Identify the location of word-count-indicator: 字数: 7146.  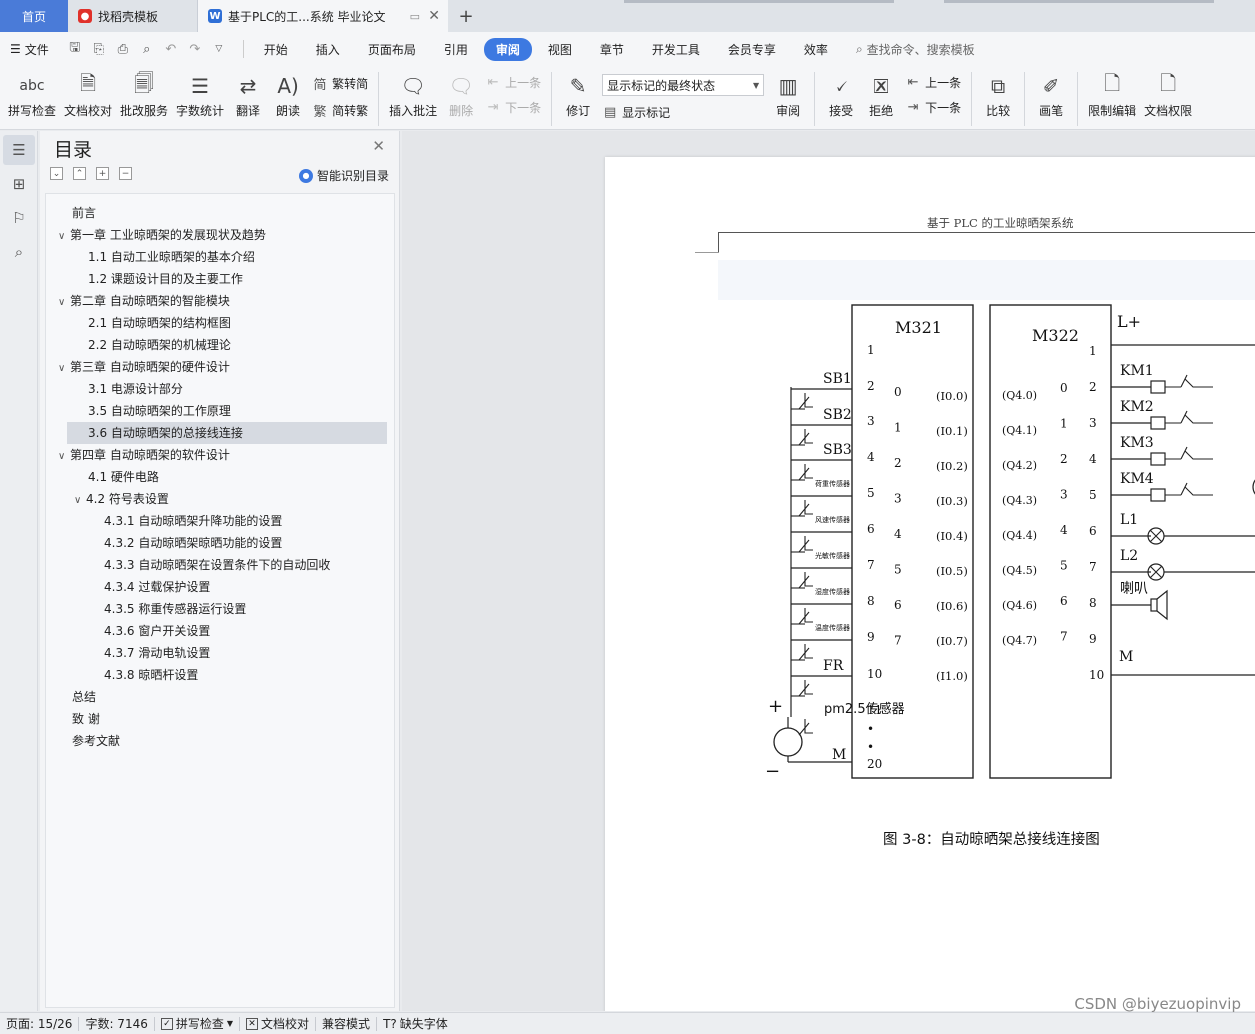
(116, 1023).